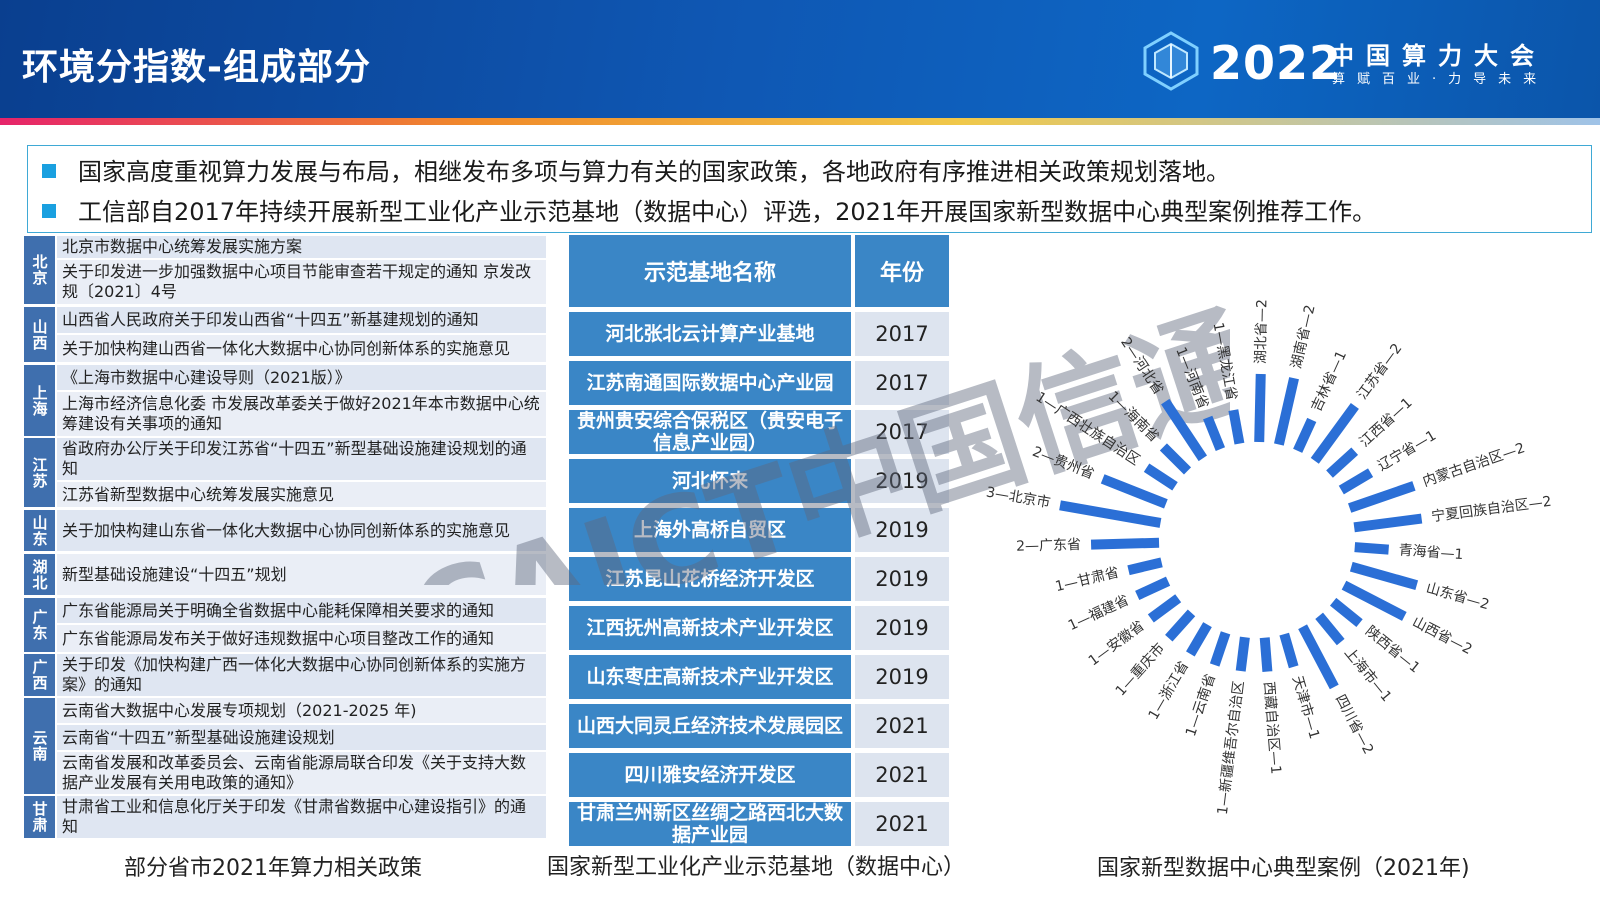 The height and width of the screenshot is (899, 1600). Describe the element at coordinates (301, 675) in the screenshot. I see `policy-item: 关于印发《加快构建广西一体化大数据中心协同创新体系的实施方案》的通知` at that location.